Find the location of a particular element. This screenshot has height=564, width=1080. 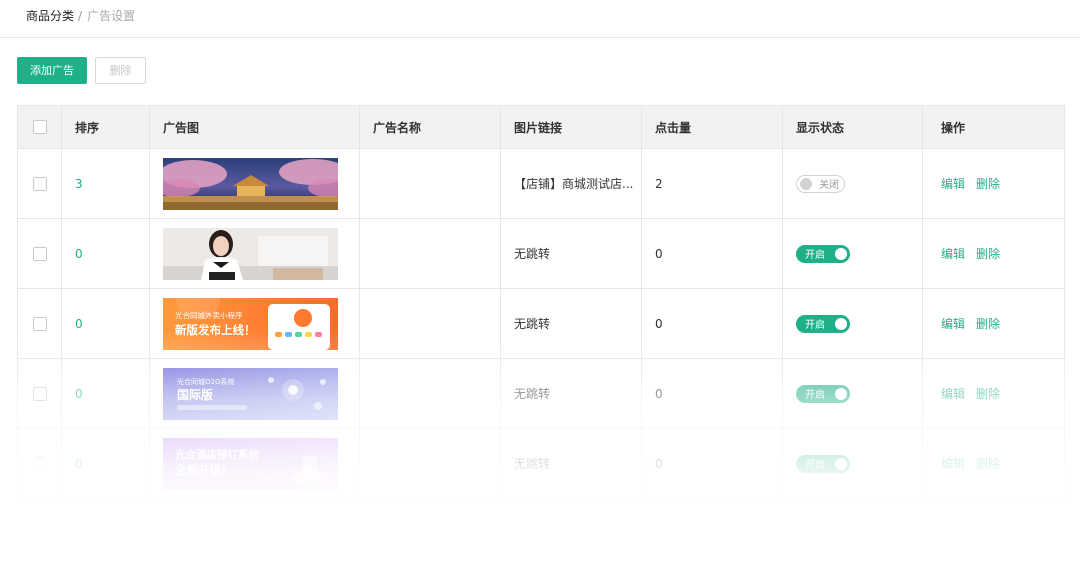

table-row: 0 光合酒店预订系统 全新升级！ 无跳转 0 开启 编辑 删除 is located at coordinates (541, 464).